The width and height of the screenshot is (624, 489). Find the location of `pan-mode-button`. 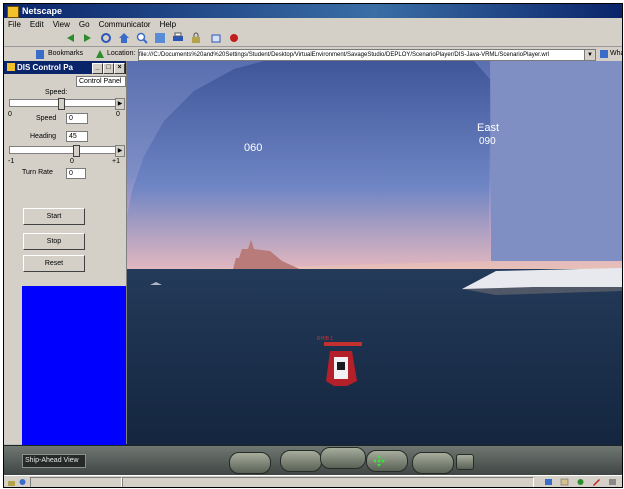

pan-mode-button is located at coordinates (301, 461).